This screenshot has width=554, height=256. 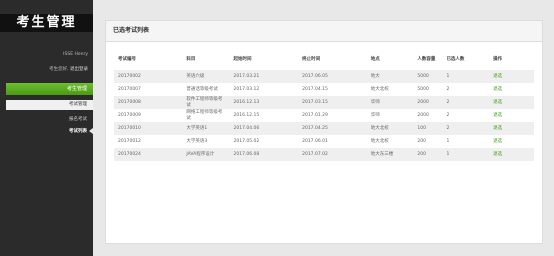 I want to click on logout-link: 退出登录, so click(x=79, y=69).